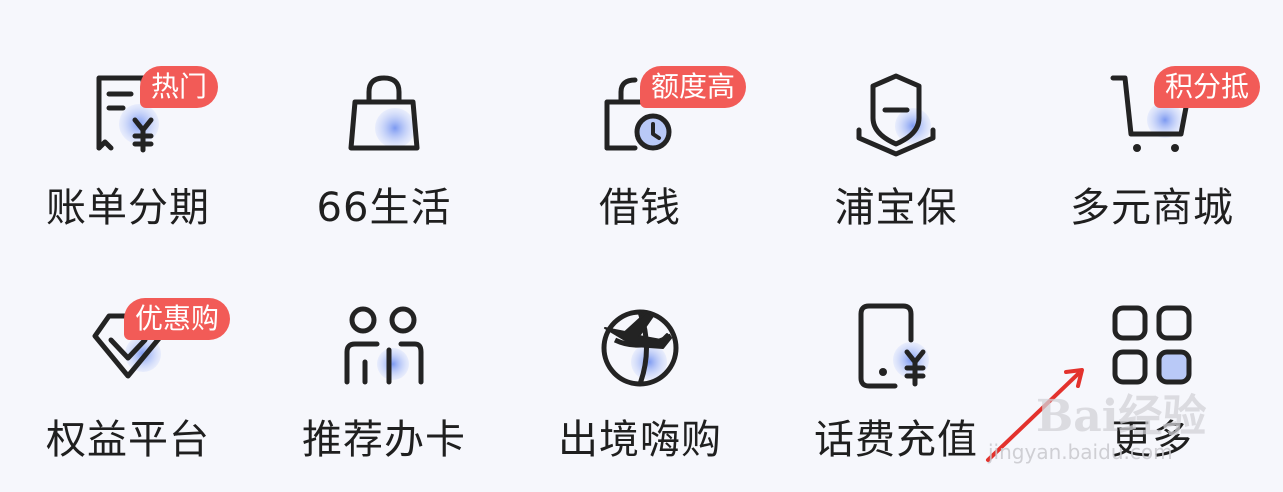 Image resolution: width=1283 pixels, height=492 pixels. What do you see at coordinates (896, 440) in the screenshot?
I see `menu-item-label: 话费充值` at bounding box center [896, 440].